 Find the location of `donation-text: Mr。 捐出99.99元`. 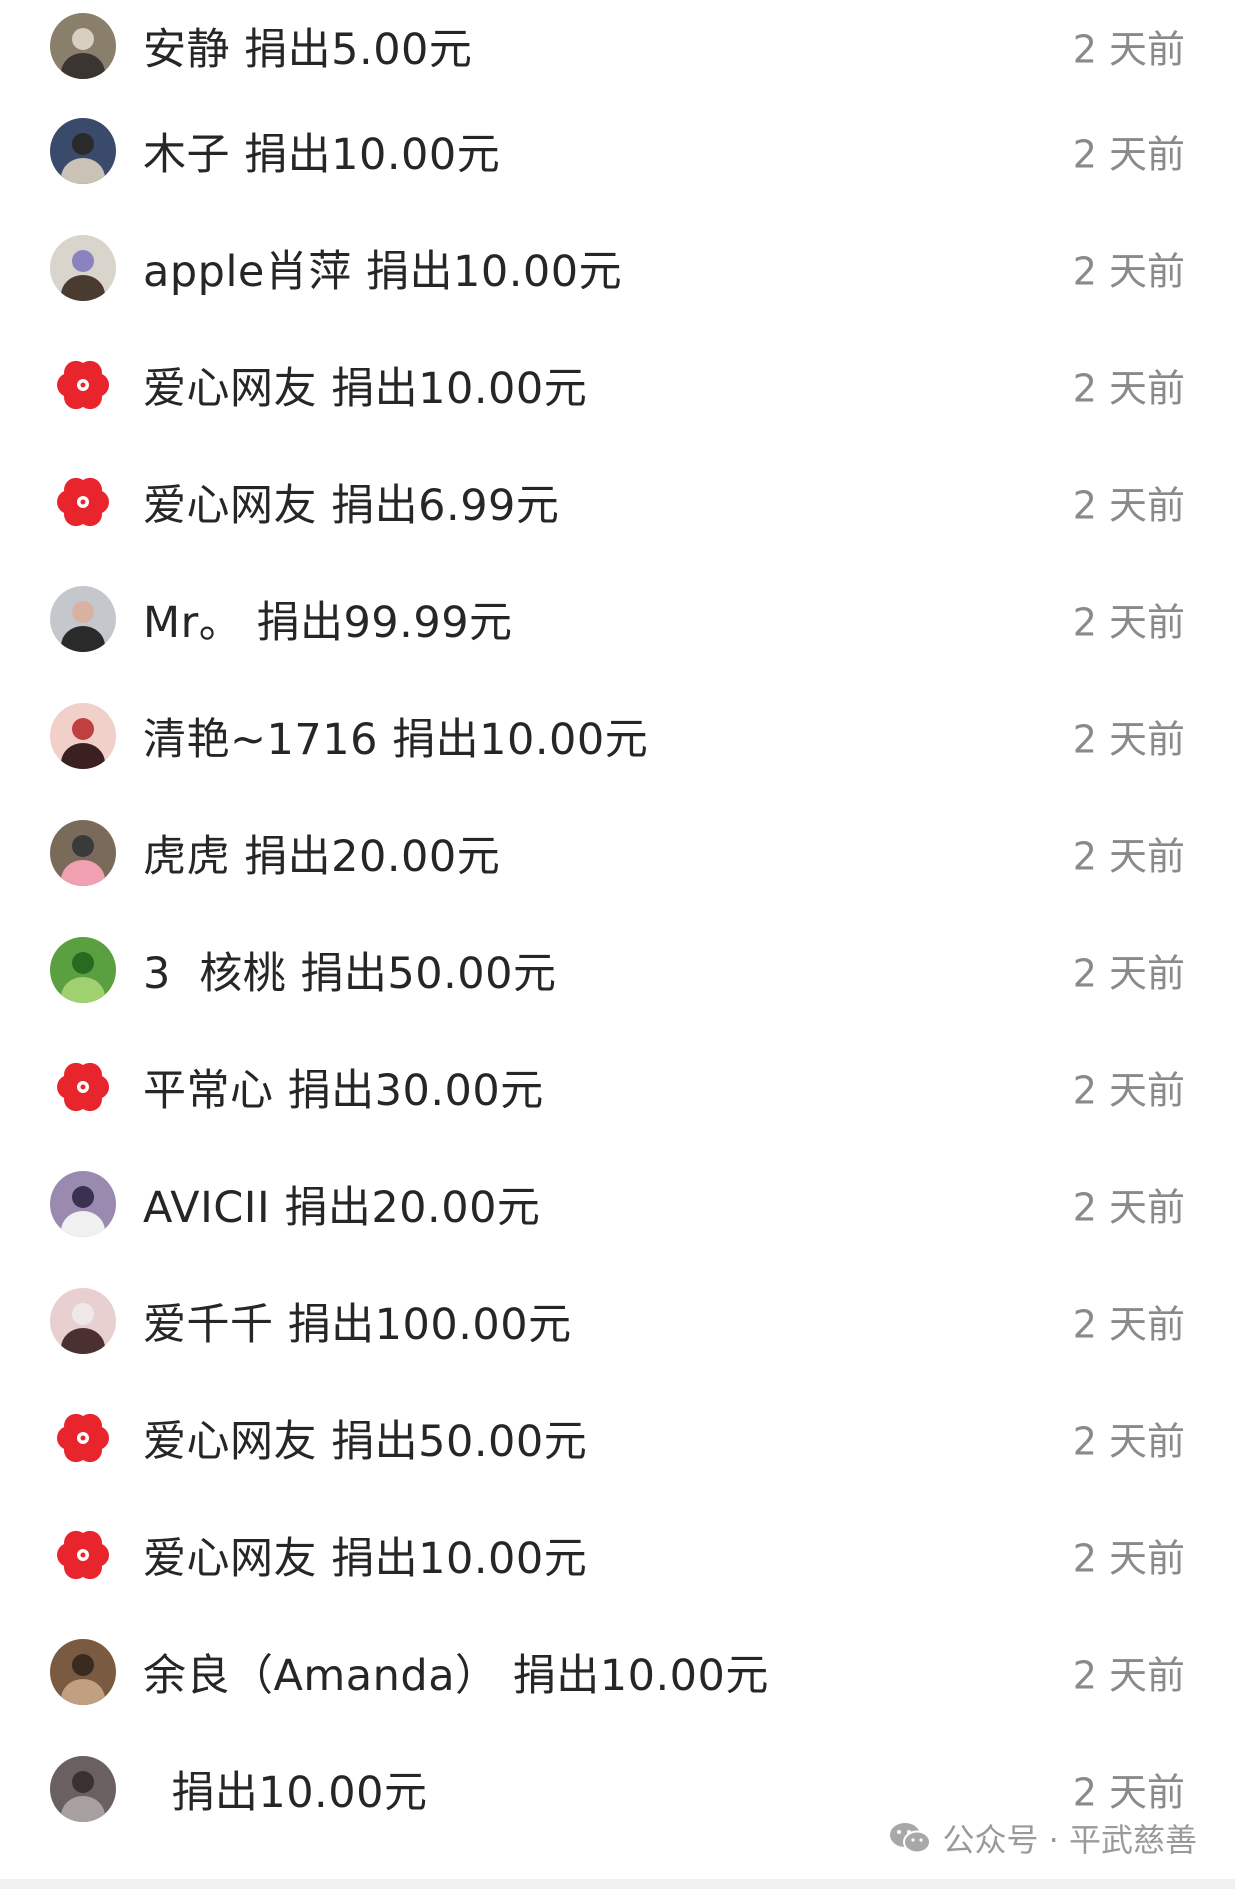

donation-text: Mr。 捐出99.99元 is located at coordinates (328, 619).